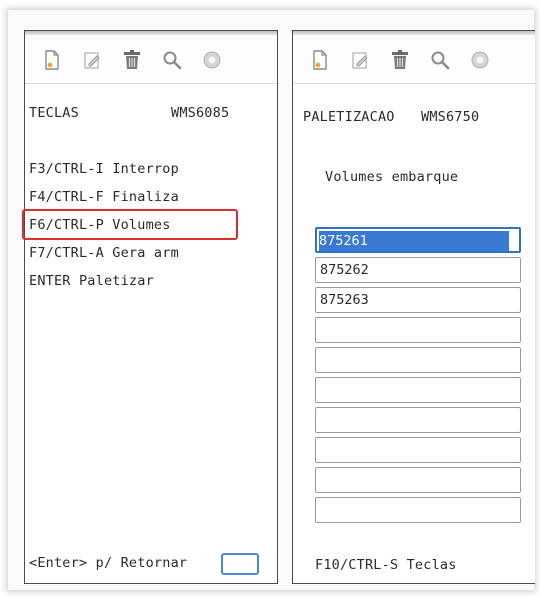  I want to click on footer-retornar: <Enter> p/ Retornar, so click(108, 563).